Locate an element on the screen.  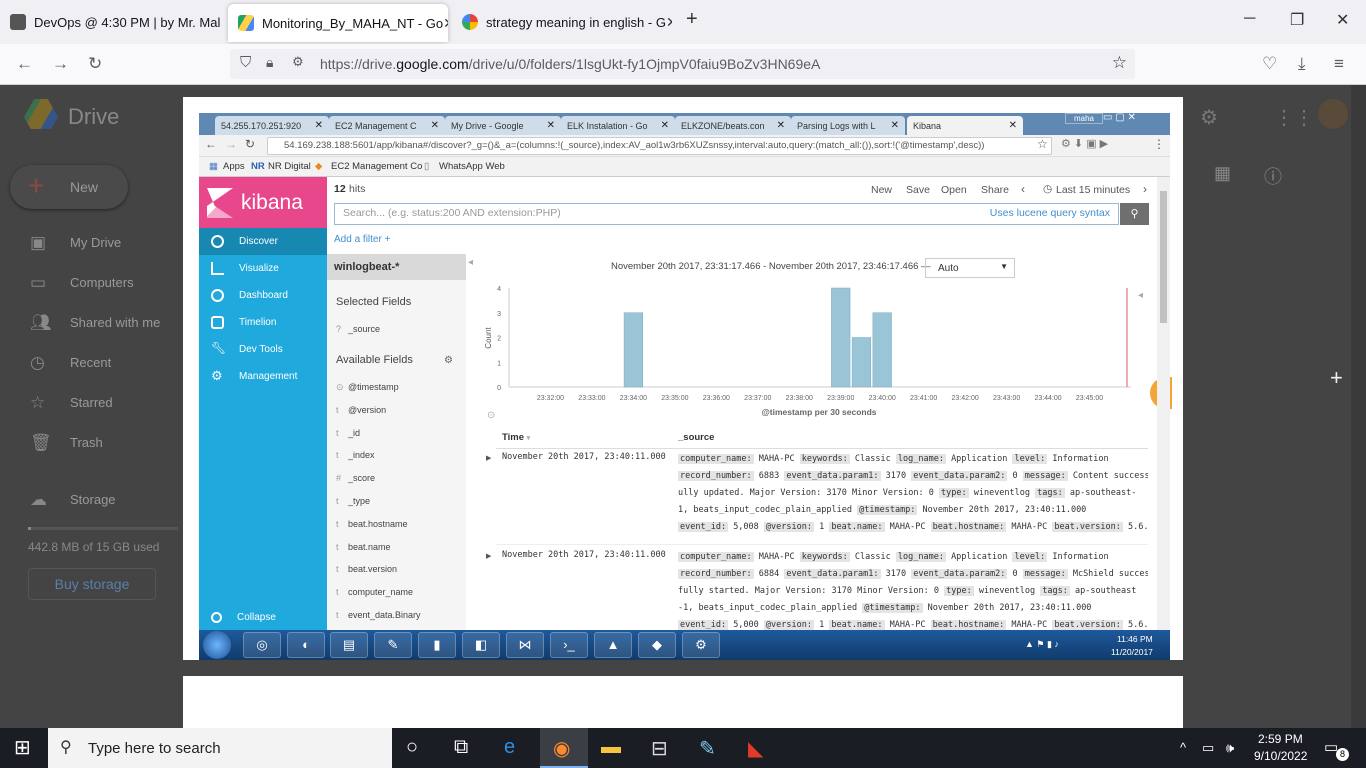
nav-visualize: Visualize is located at coordinates (263, 268).